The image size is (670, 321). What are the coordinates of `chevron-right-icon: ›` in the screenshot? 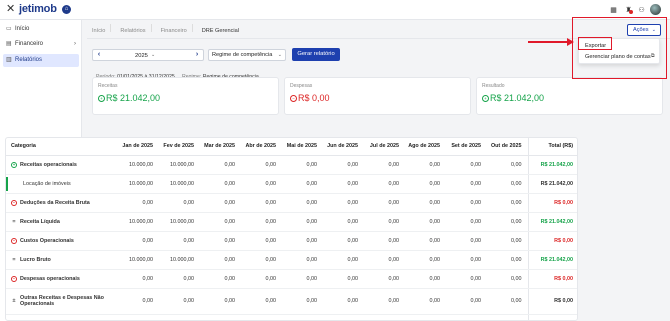 It's located at (197, 55).